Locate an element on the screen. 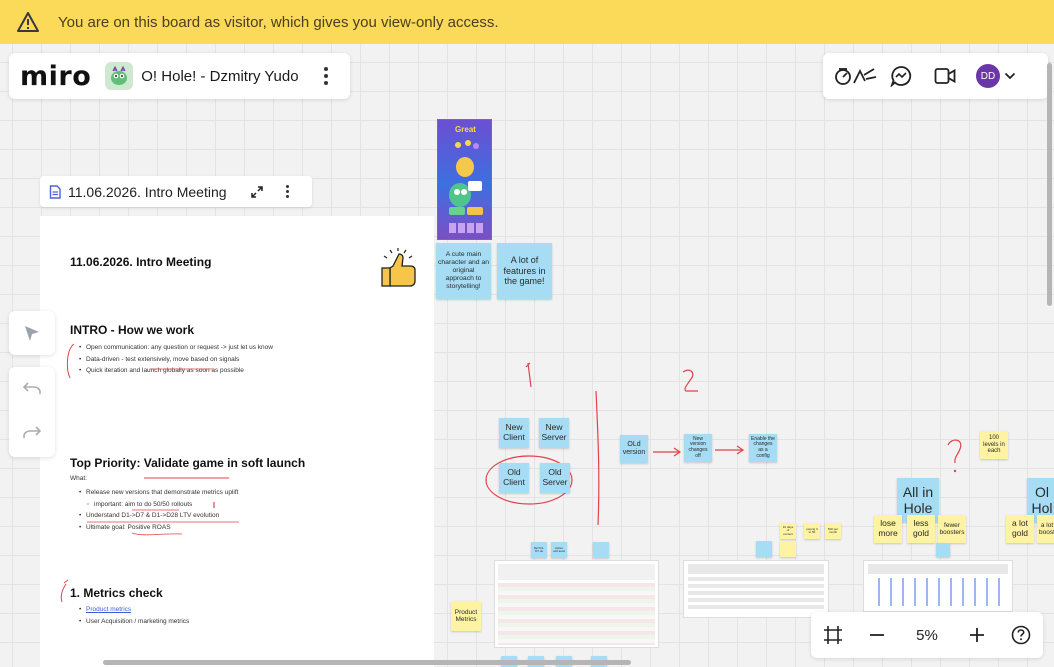 The height and width of the screenshot is (667, 1054). user-avatar: DD is located at coordinates (988, 76).